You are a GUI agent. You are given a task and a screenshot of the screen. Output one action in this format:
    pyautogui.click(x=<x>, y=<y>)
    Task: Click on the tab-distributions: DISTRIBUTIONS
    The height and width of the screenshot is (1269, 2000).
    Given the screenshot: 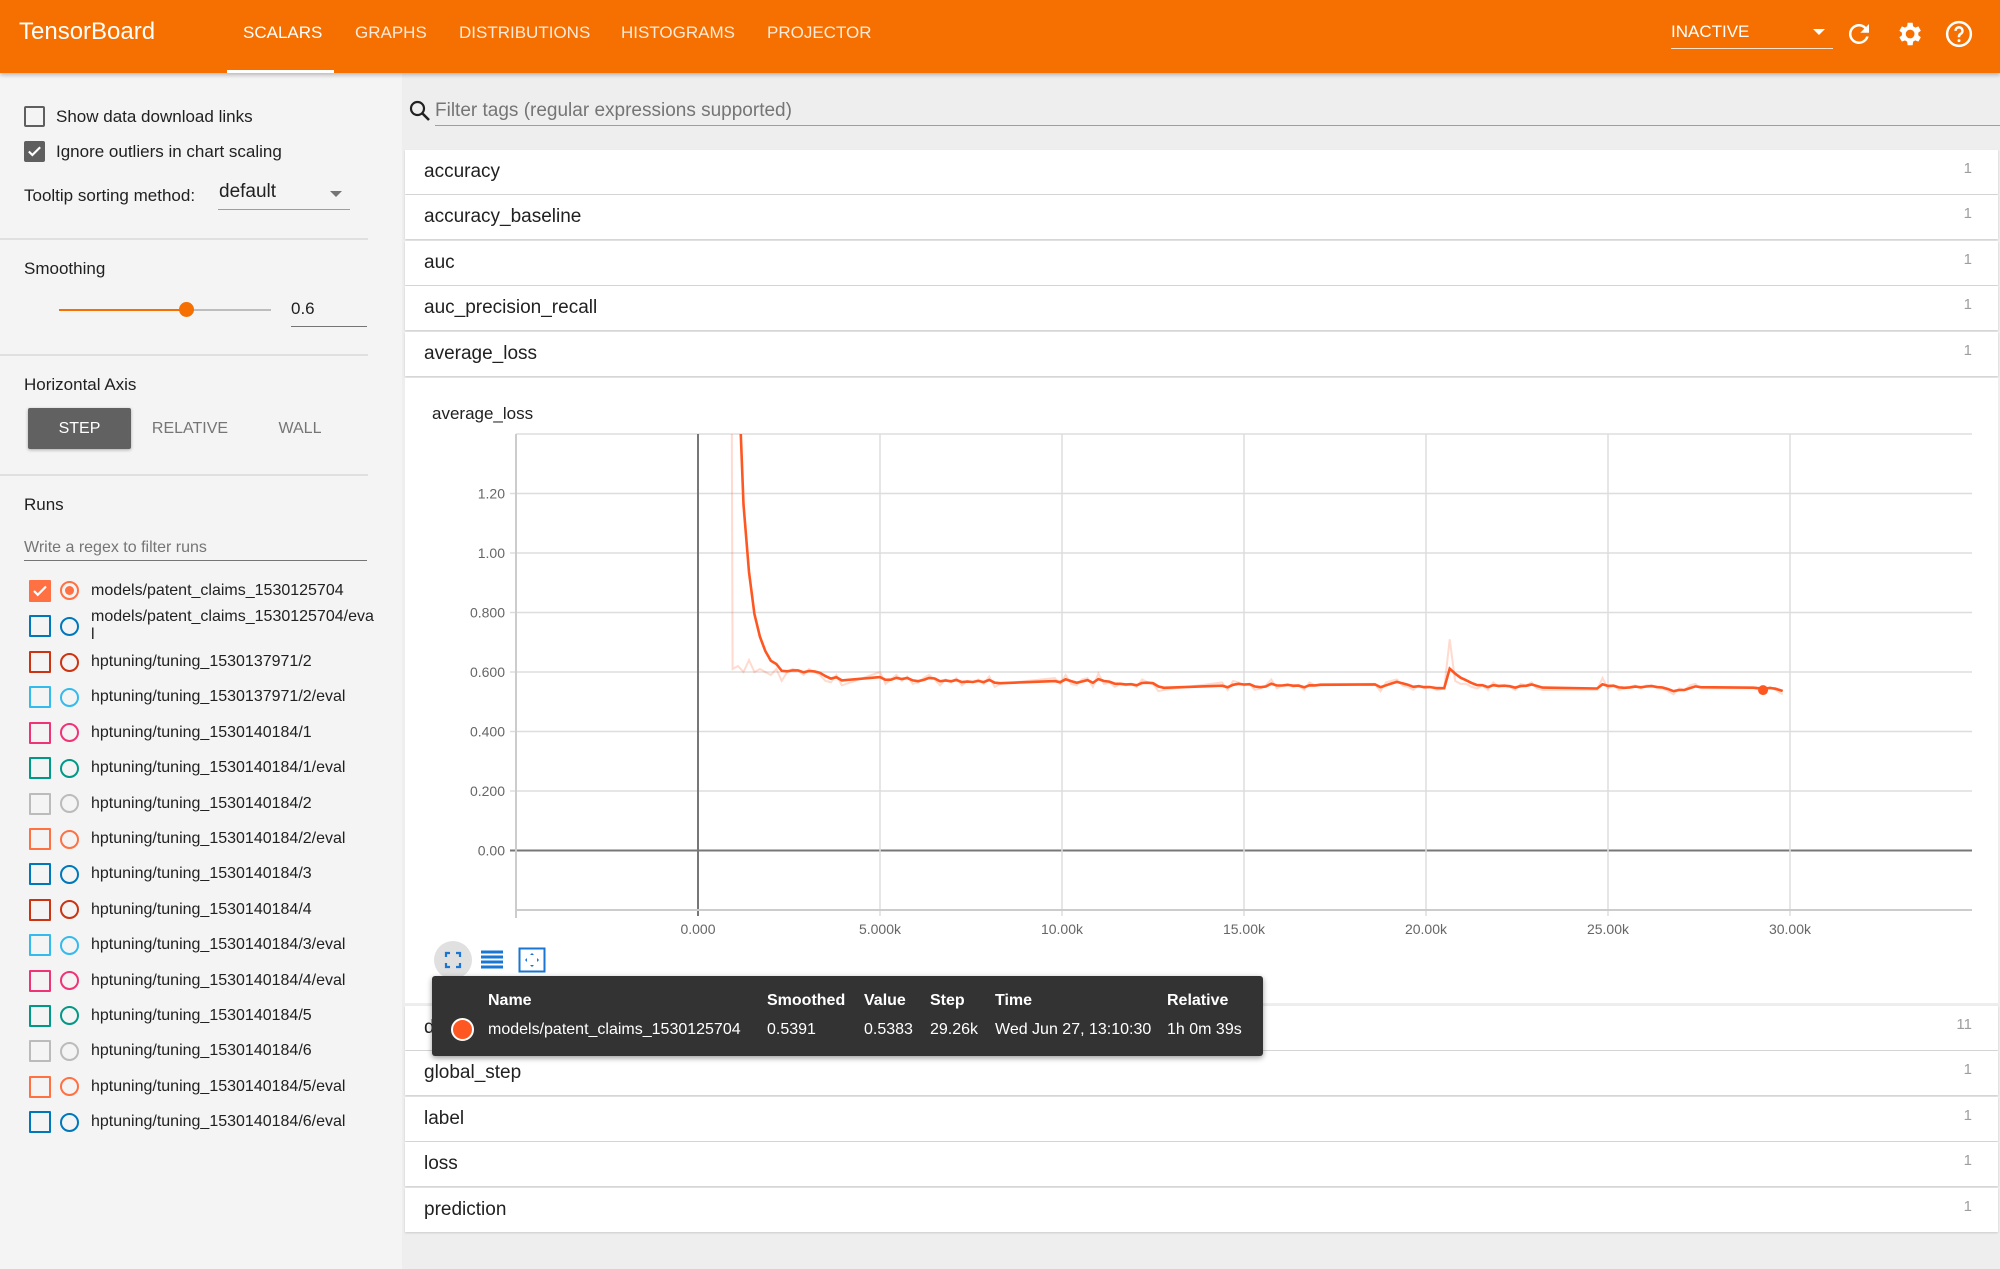 What is the action you would take?
    pyautogui.click(x=524, y=33)
    